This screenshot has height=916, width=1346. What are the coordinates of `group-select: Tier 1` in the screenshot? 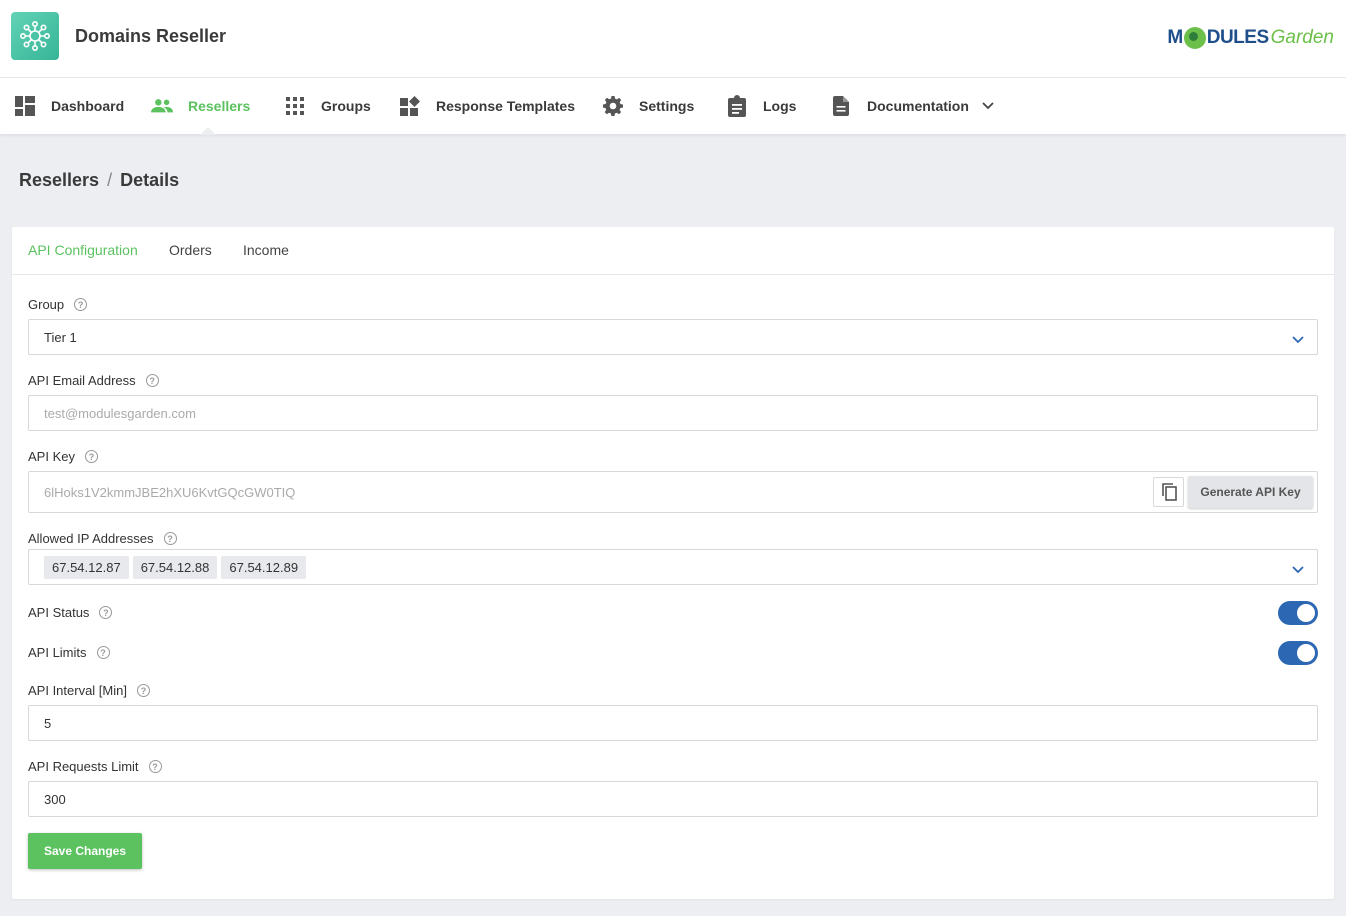 It's located at (673, 337).